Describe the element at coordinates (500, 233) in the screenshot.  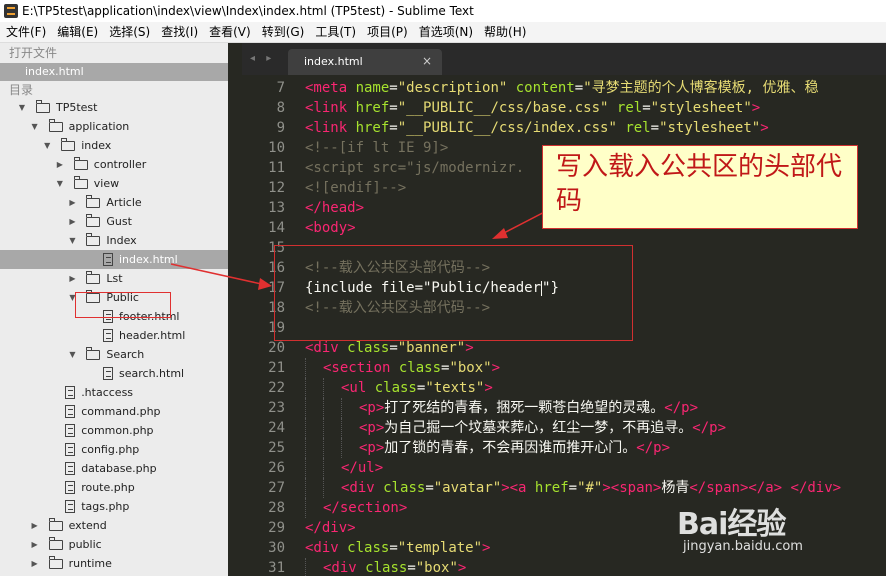
I see `arrow-head-callout` at that location.